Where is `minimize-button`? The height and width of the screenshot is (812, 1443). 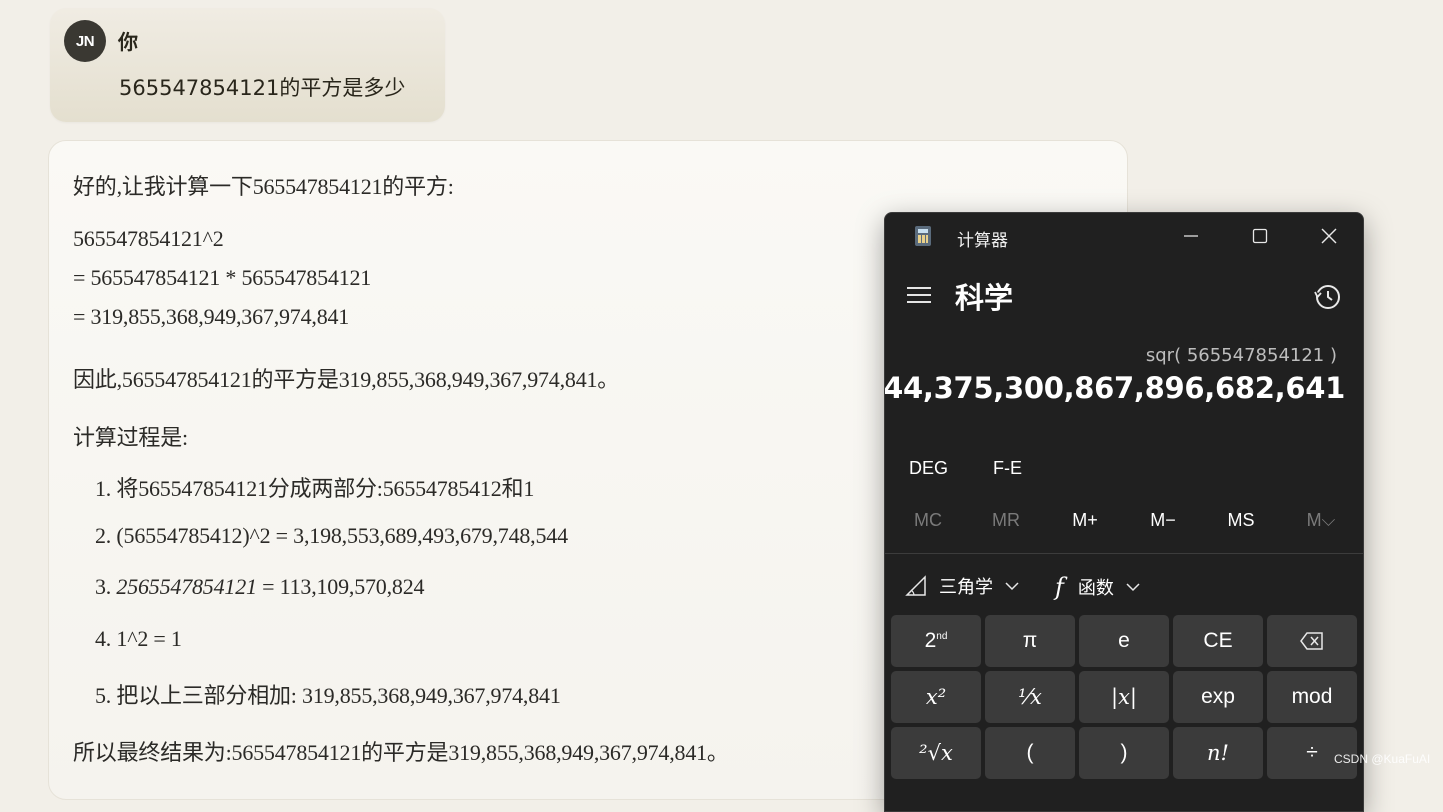 minimize-button is located at coordinates (1191, 236).